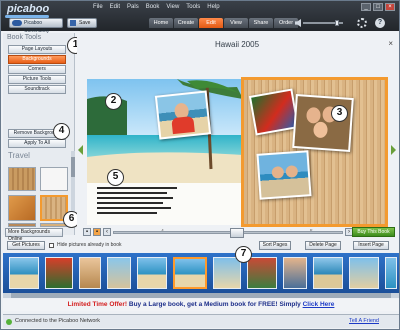 This screenshot has height=330, width=400. What do you see at coordinates (37, 49) in the screenshot?
I see `page-layouts-button: Page Layouts` at bounding box center [37, 49].